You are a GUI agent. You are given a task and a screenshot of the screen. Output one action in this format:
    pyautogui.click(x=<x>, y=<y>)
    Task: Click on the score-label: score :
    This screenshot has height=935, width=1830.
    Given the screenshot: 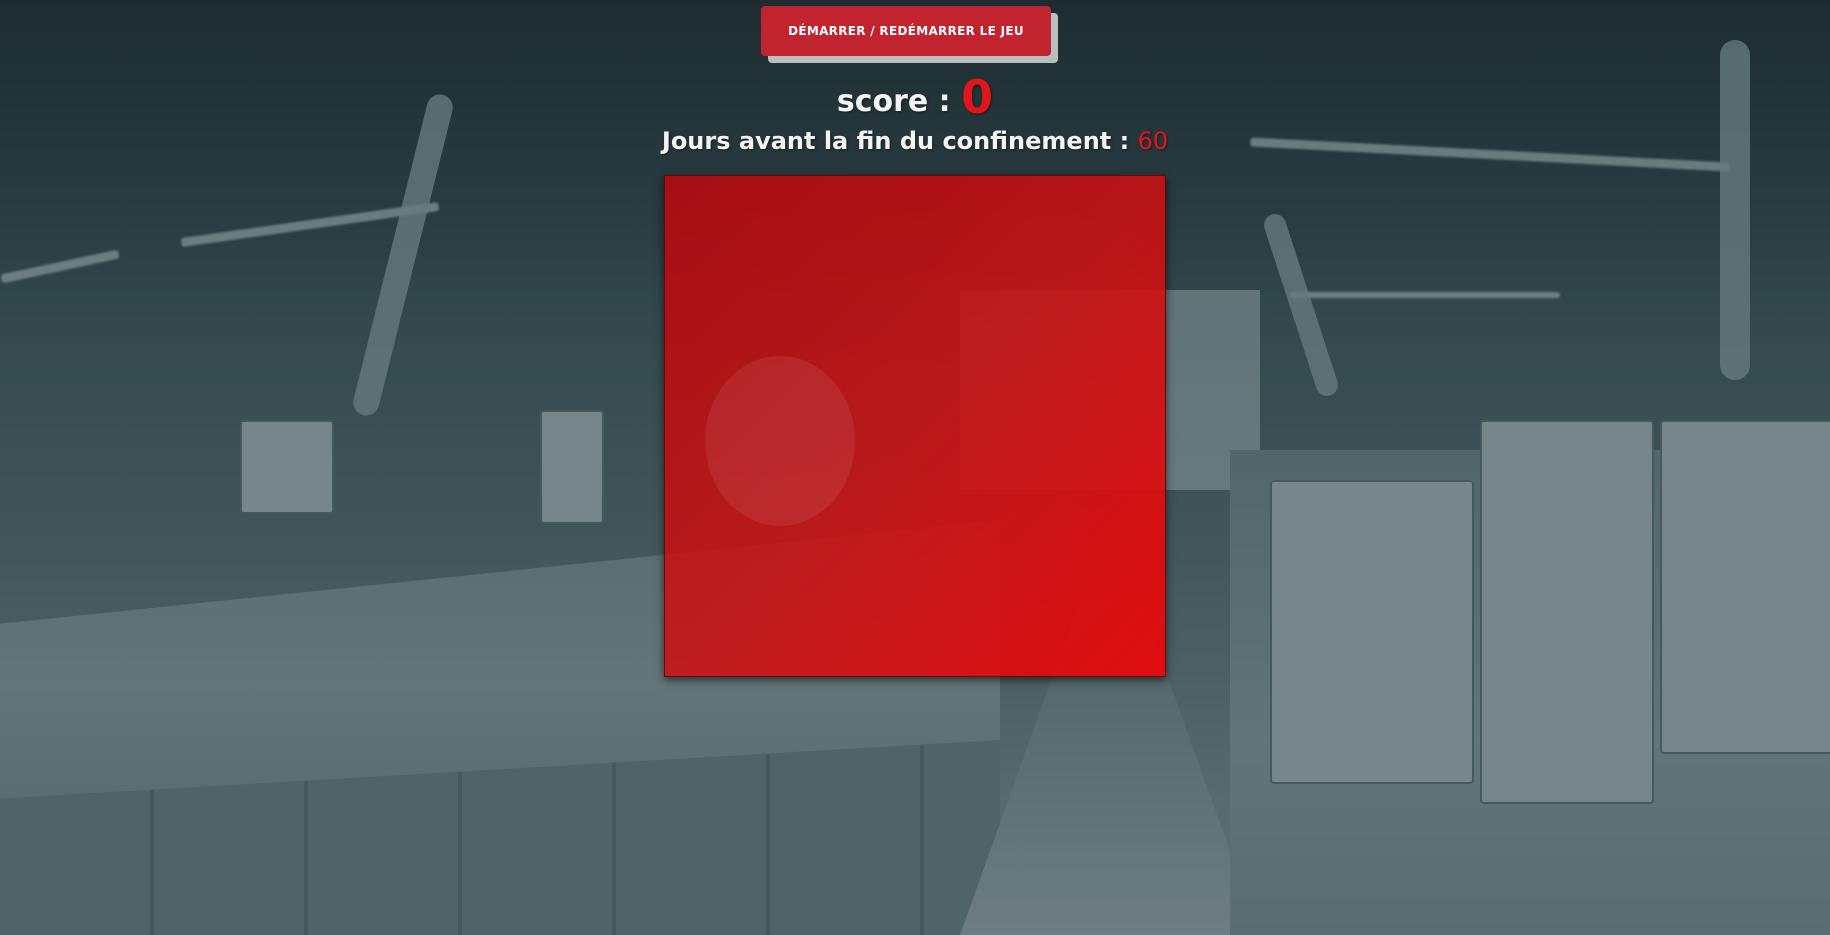 What is the action you would take?
    pyautogui.click(x=893, y=101)
    